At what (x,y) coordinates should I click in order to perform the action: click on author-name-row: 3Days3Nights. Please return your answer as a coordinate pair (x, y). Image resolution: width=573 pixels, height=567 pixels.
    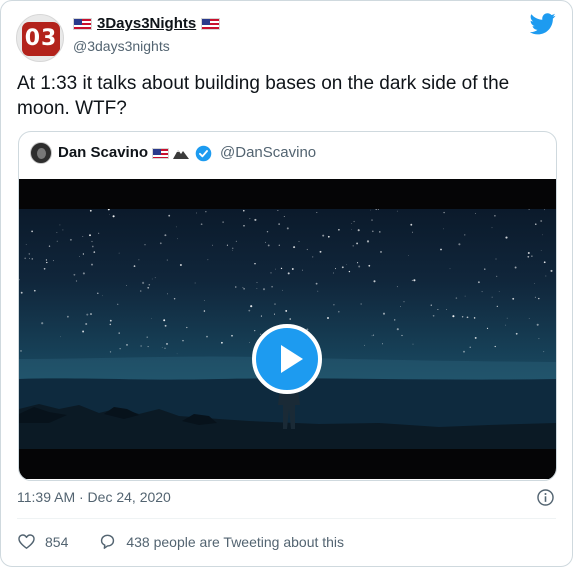
    Looking at the image, I should click on (147, 24).